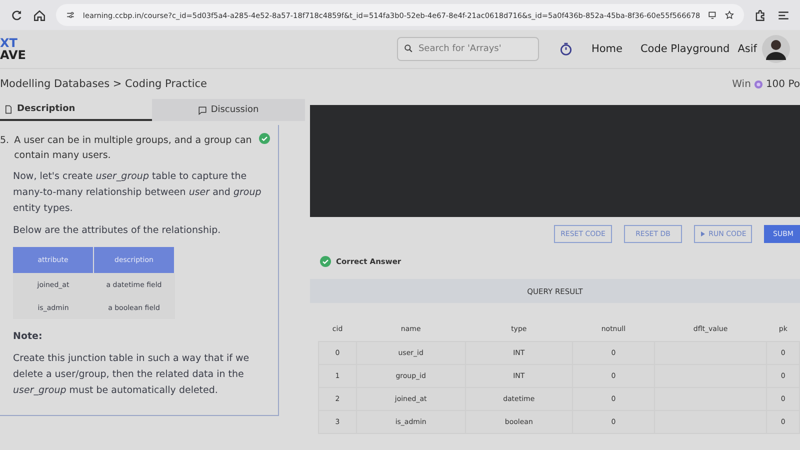 This screenshot has height=450, width=800. Describe the element at coordinates (16, 15) in the screenshot. I see `reload-icon` at that location.